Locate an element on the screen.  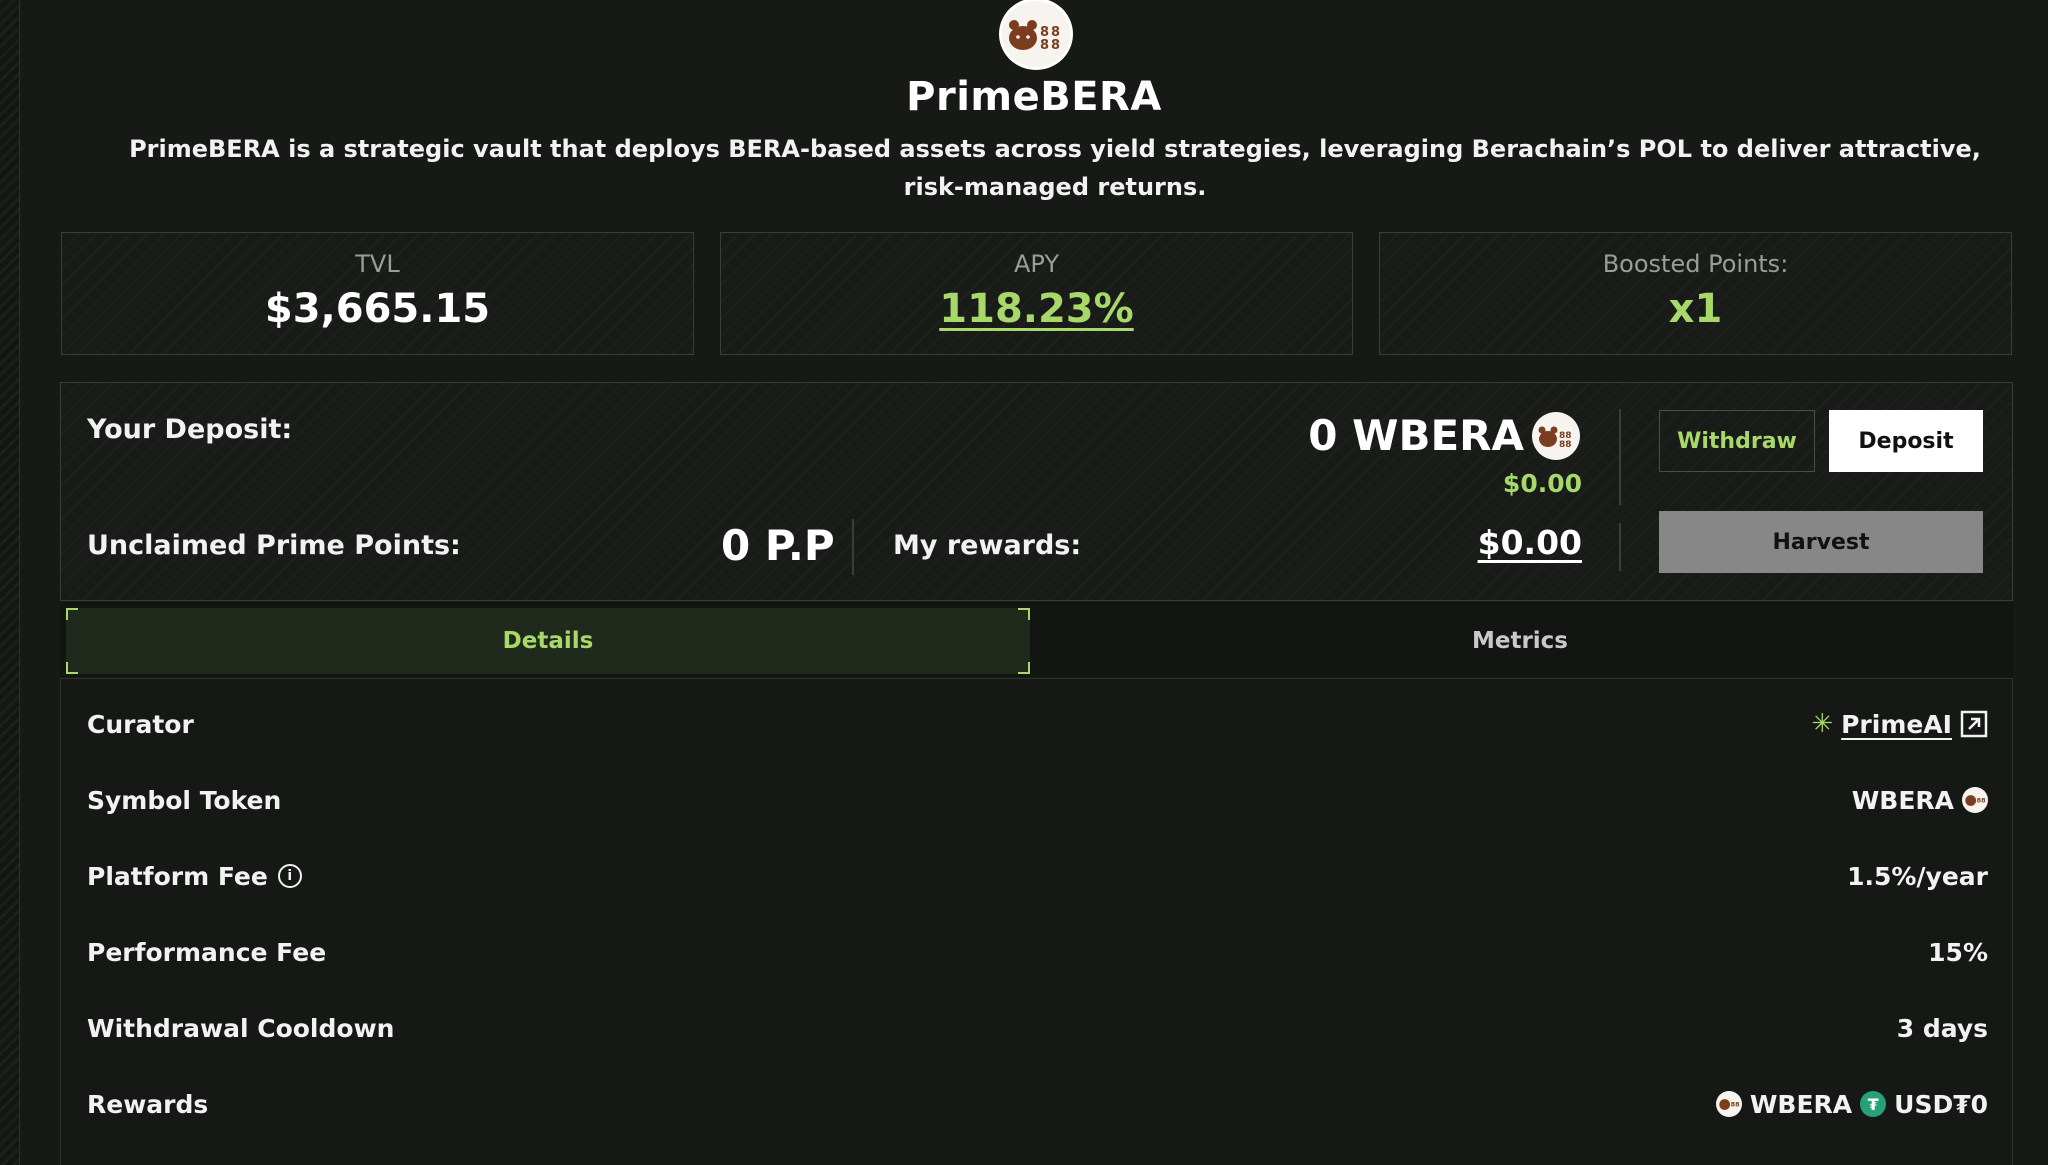
tab-details: Details is located at coordinates (548, 641).